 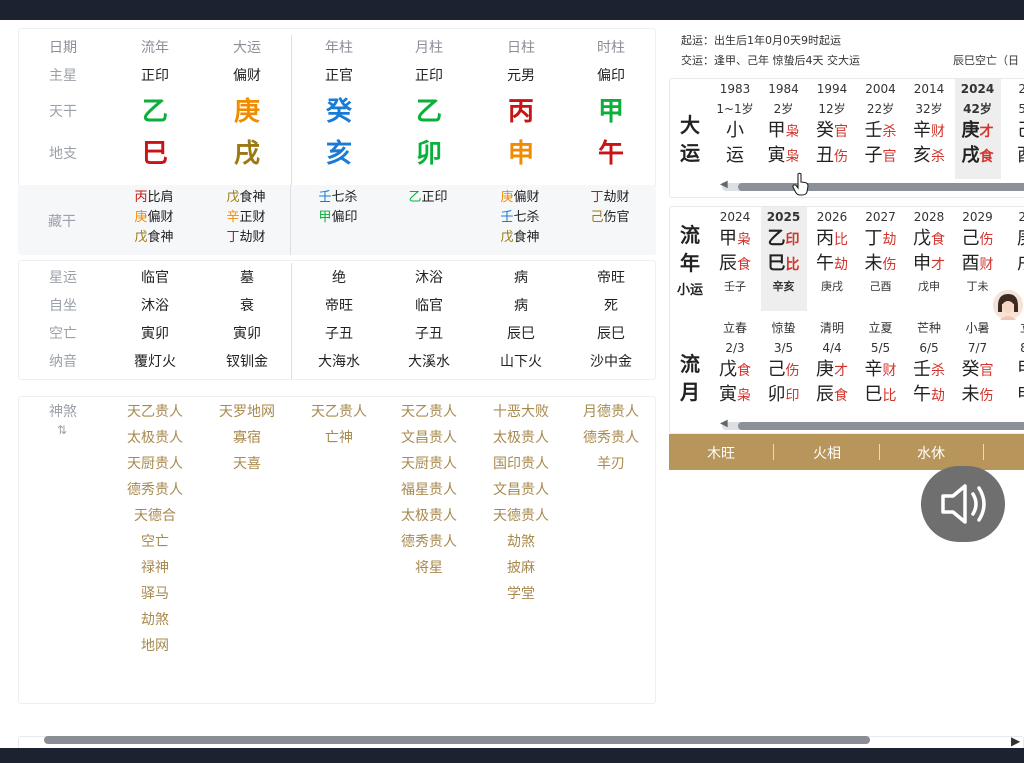 What do you see at coordinates (735, 259) in the screenshot?
I see `liunian-column: 2024 甲枭 辰食 壬子` at bounding box center [735, 259].